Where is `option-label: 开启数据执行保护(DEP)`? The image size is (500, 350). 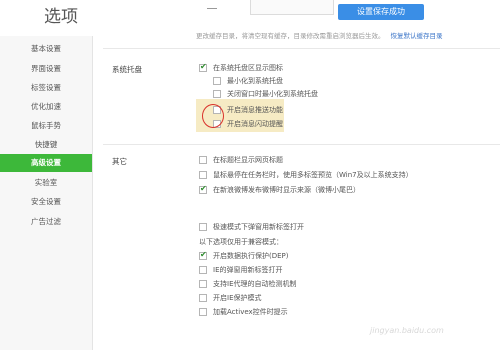
option-label: 开启数据执行保护(DEP) is located at coordinates (251, 256).